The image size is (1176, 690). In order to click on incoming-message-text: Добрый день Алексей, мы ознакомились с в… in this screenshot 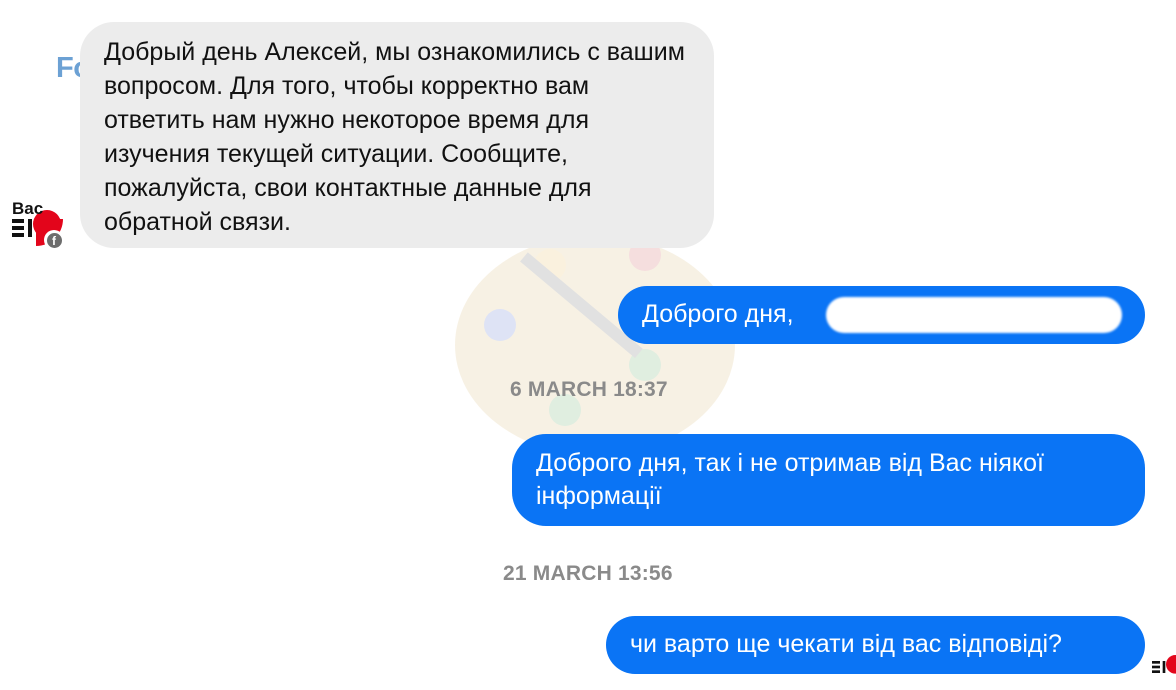, I will do `click(394, 137)`.